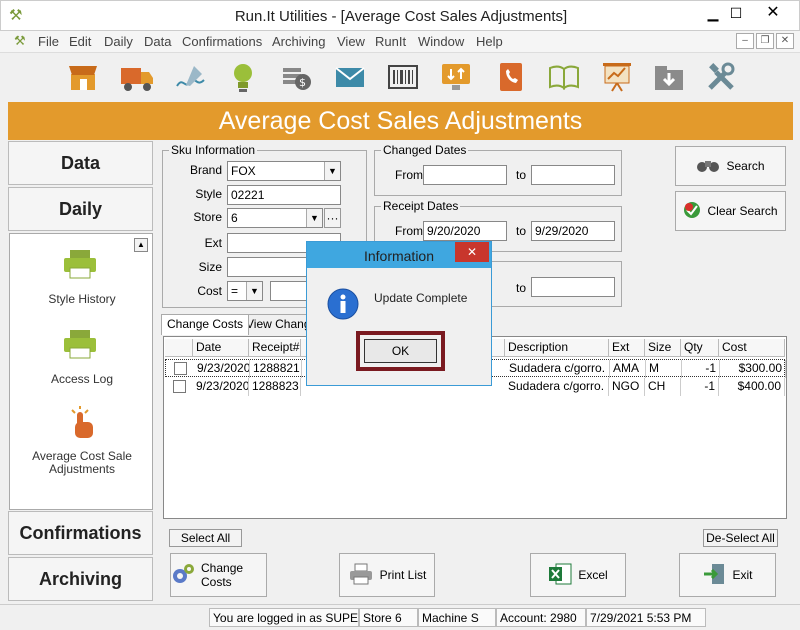  What do you see at coordinates (205, 324) in the screenshot?
I see `tab-change-costs: Change Costs` at bounding box center [205, 324].